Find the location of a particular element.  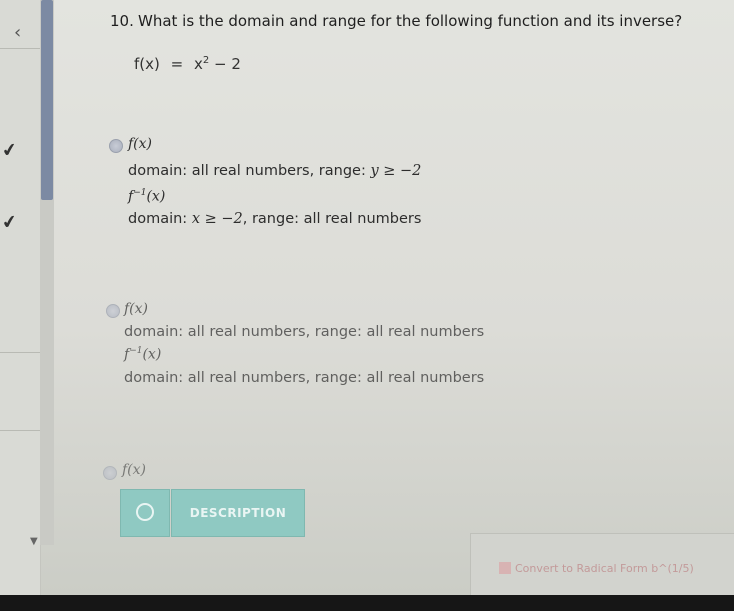

circle-icon is located at coordinates (145, 512).